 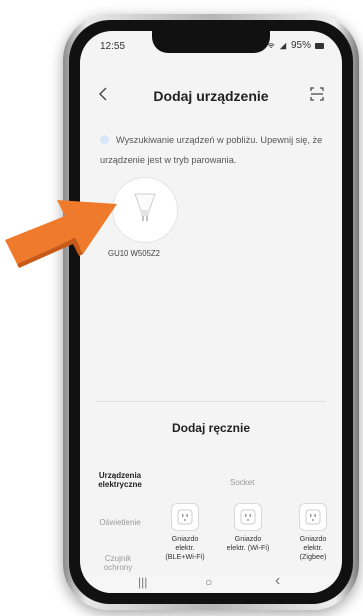 What do you see at coordinates (277, 581) in the screenshot?
I see `system-back-button: ‹` at bounding box center [277, 581].